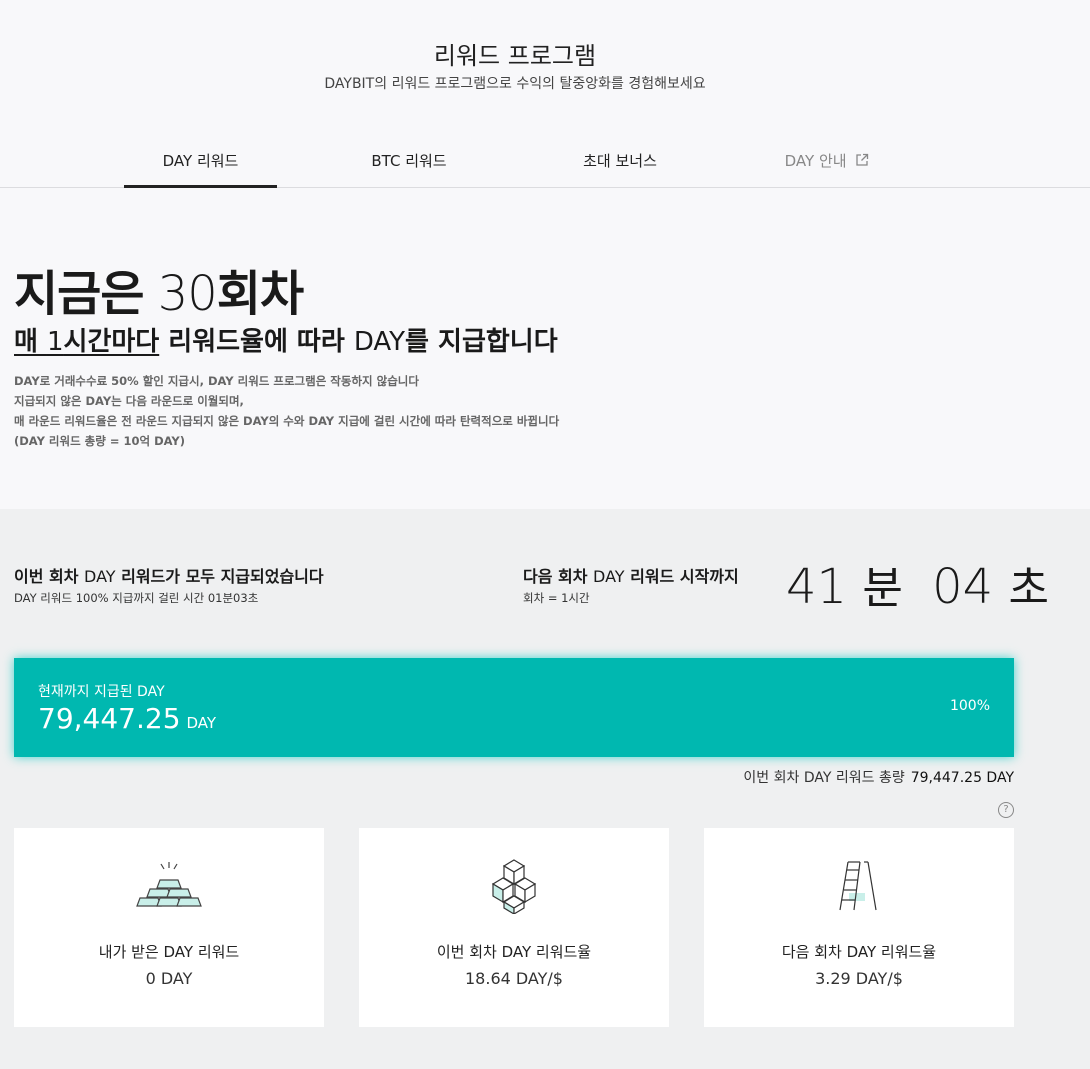 Image resolution: width=1090 pixels, height=1069 pixels. I want to click on progress-amount: 79,447.25 DAY, so click(127, 718).